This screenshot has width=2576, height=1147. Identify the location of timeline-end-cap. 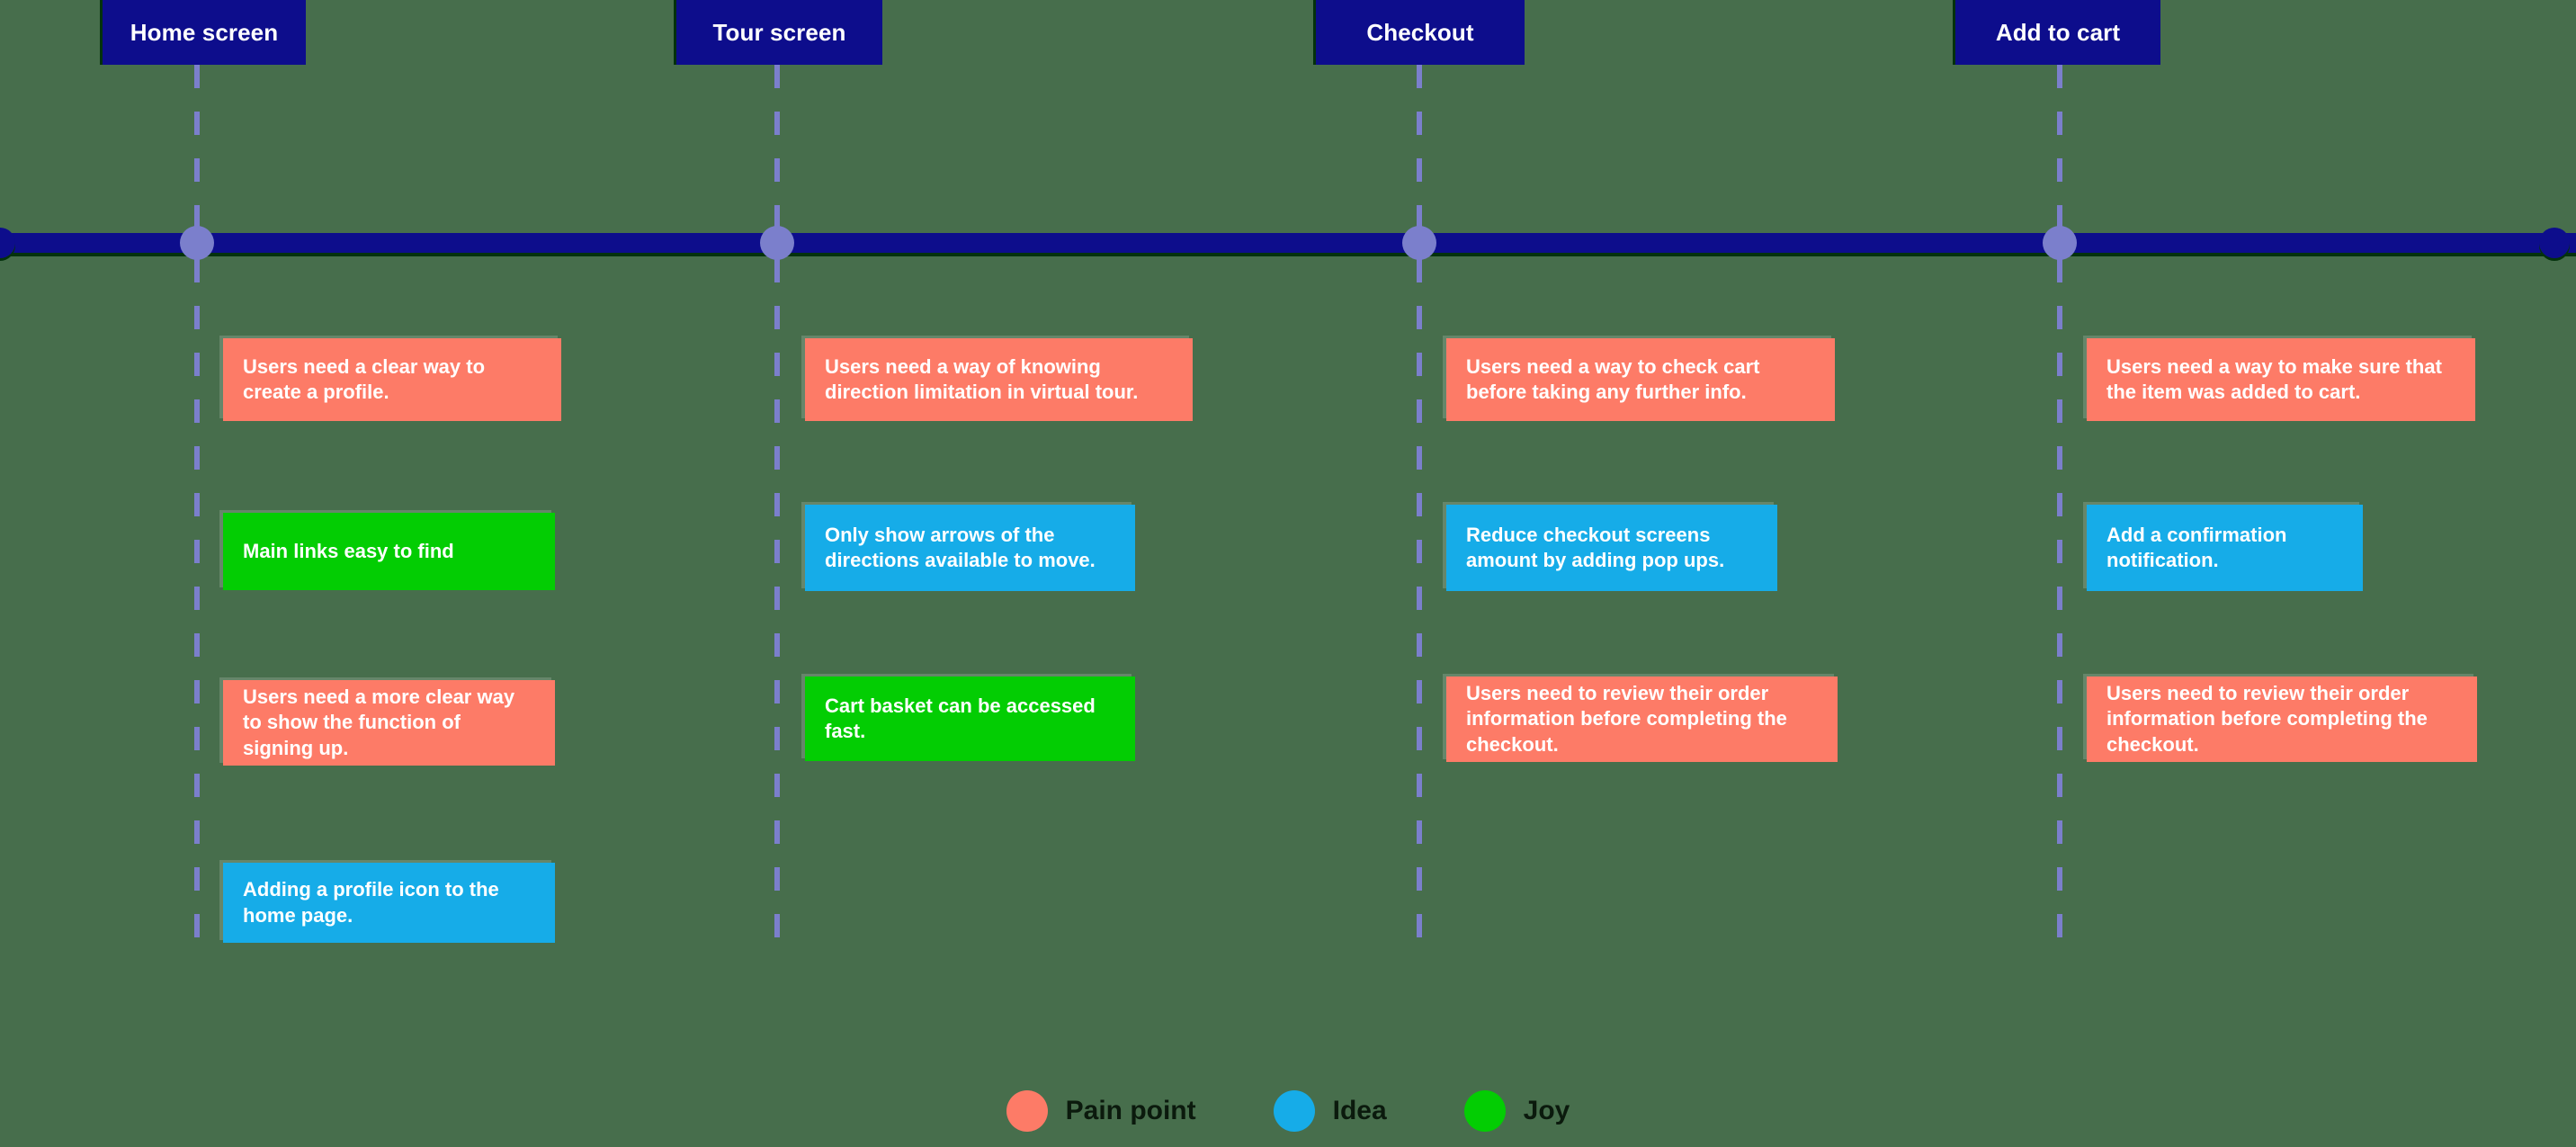
(2554, 243).